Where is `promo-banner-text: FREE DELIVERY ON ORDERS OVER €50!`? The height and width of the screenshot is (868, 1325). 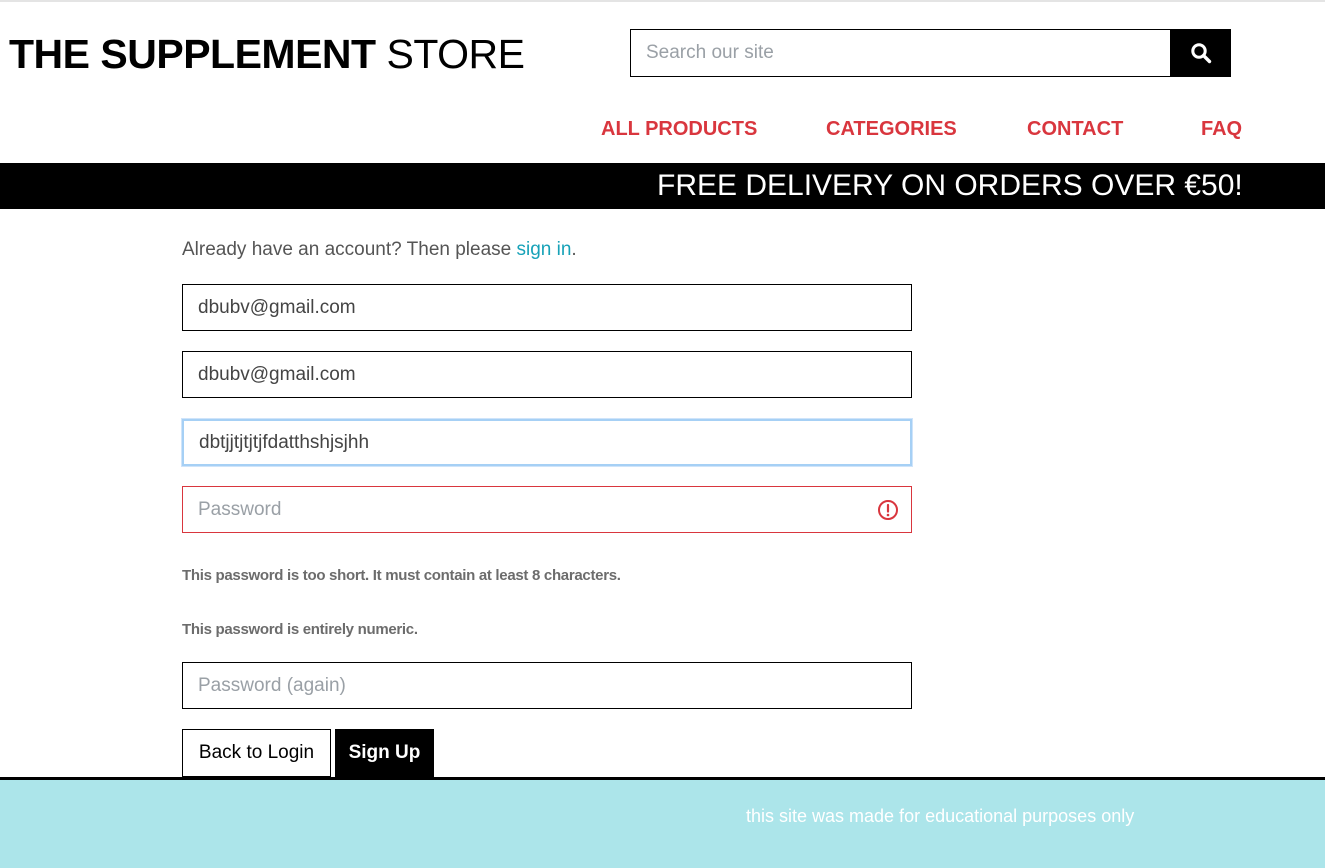 promo-banner-text: FREE DELIVERY ON ORDERS OVER €50! is located at coordinates (950, 185).